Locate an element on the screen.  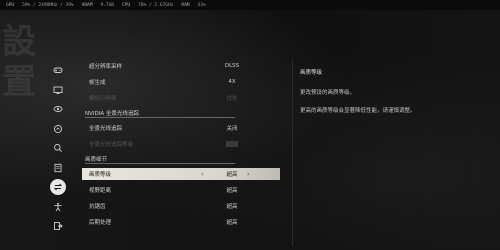
nav-item-exit is located at coordinates (58, 226).